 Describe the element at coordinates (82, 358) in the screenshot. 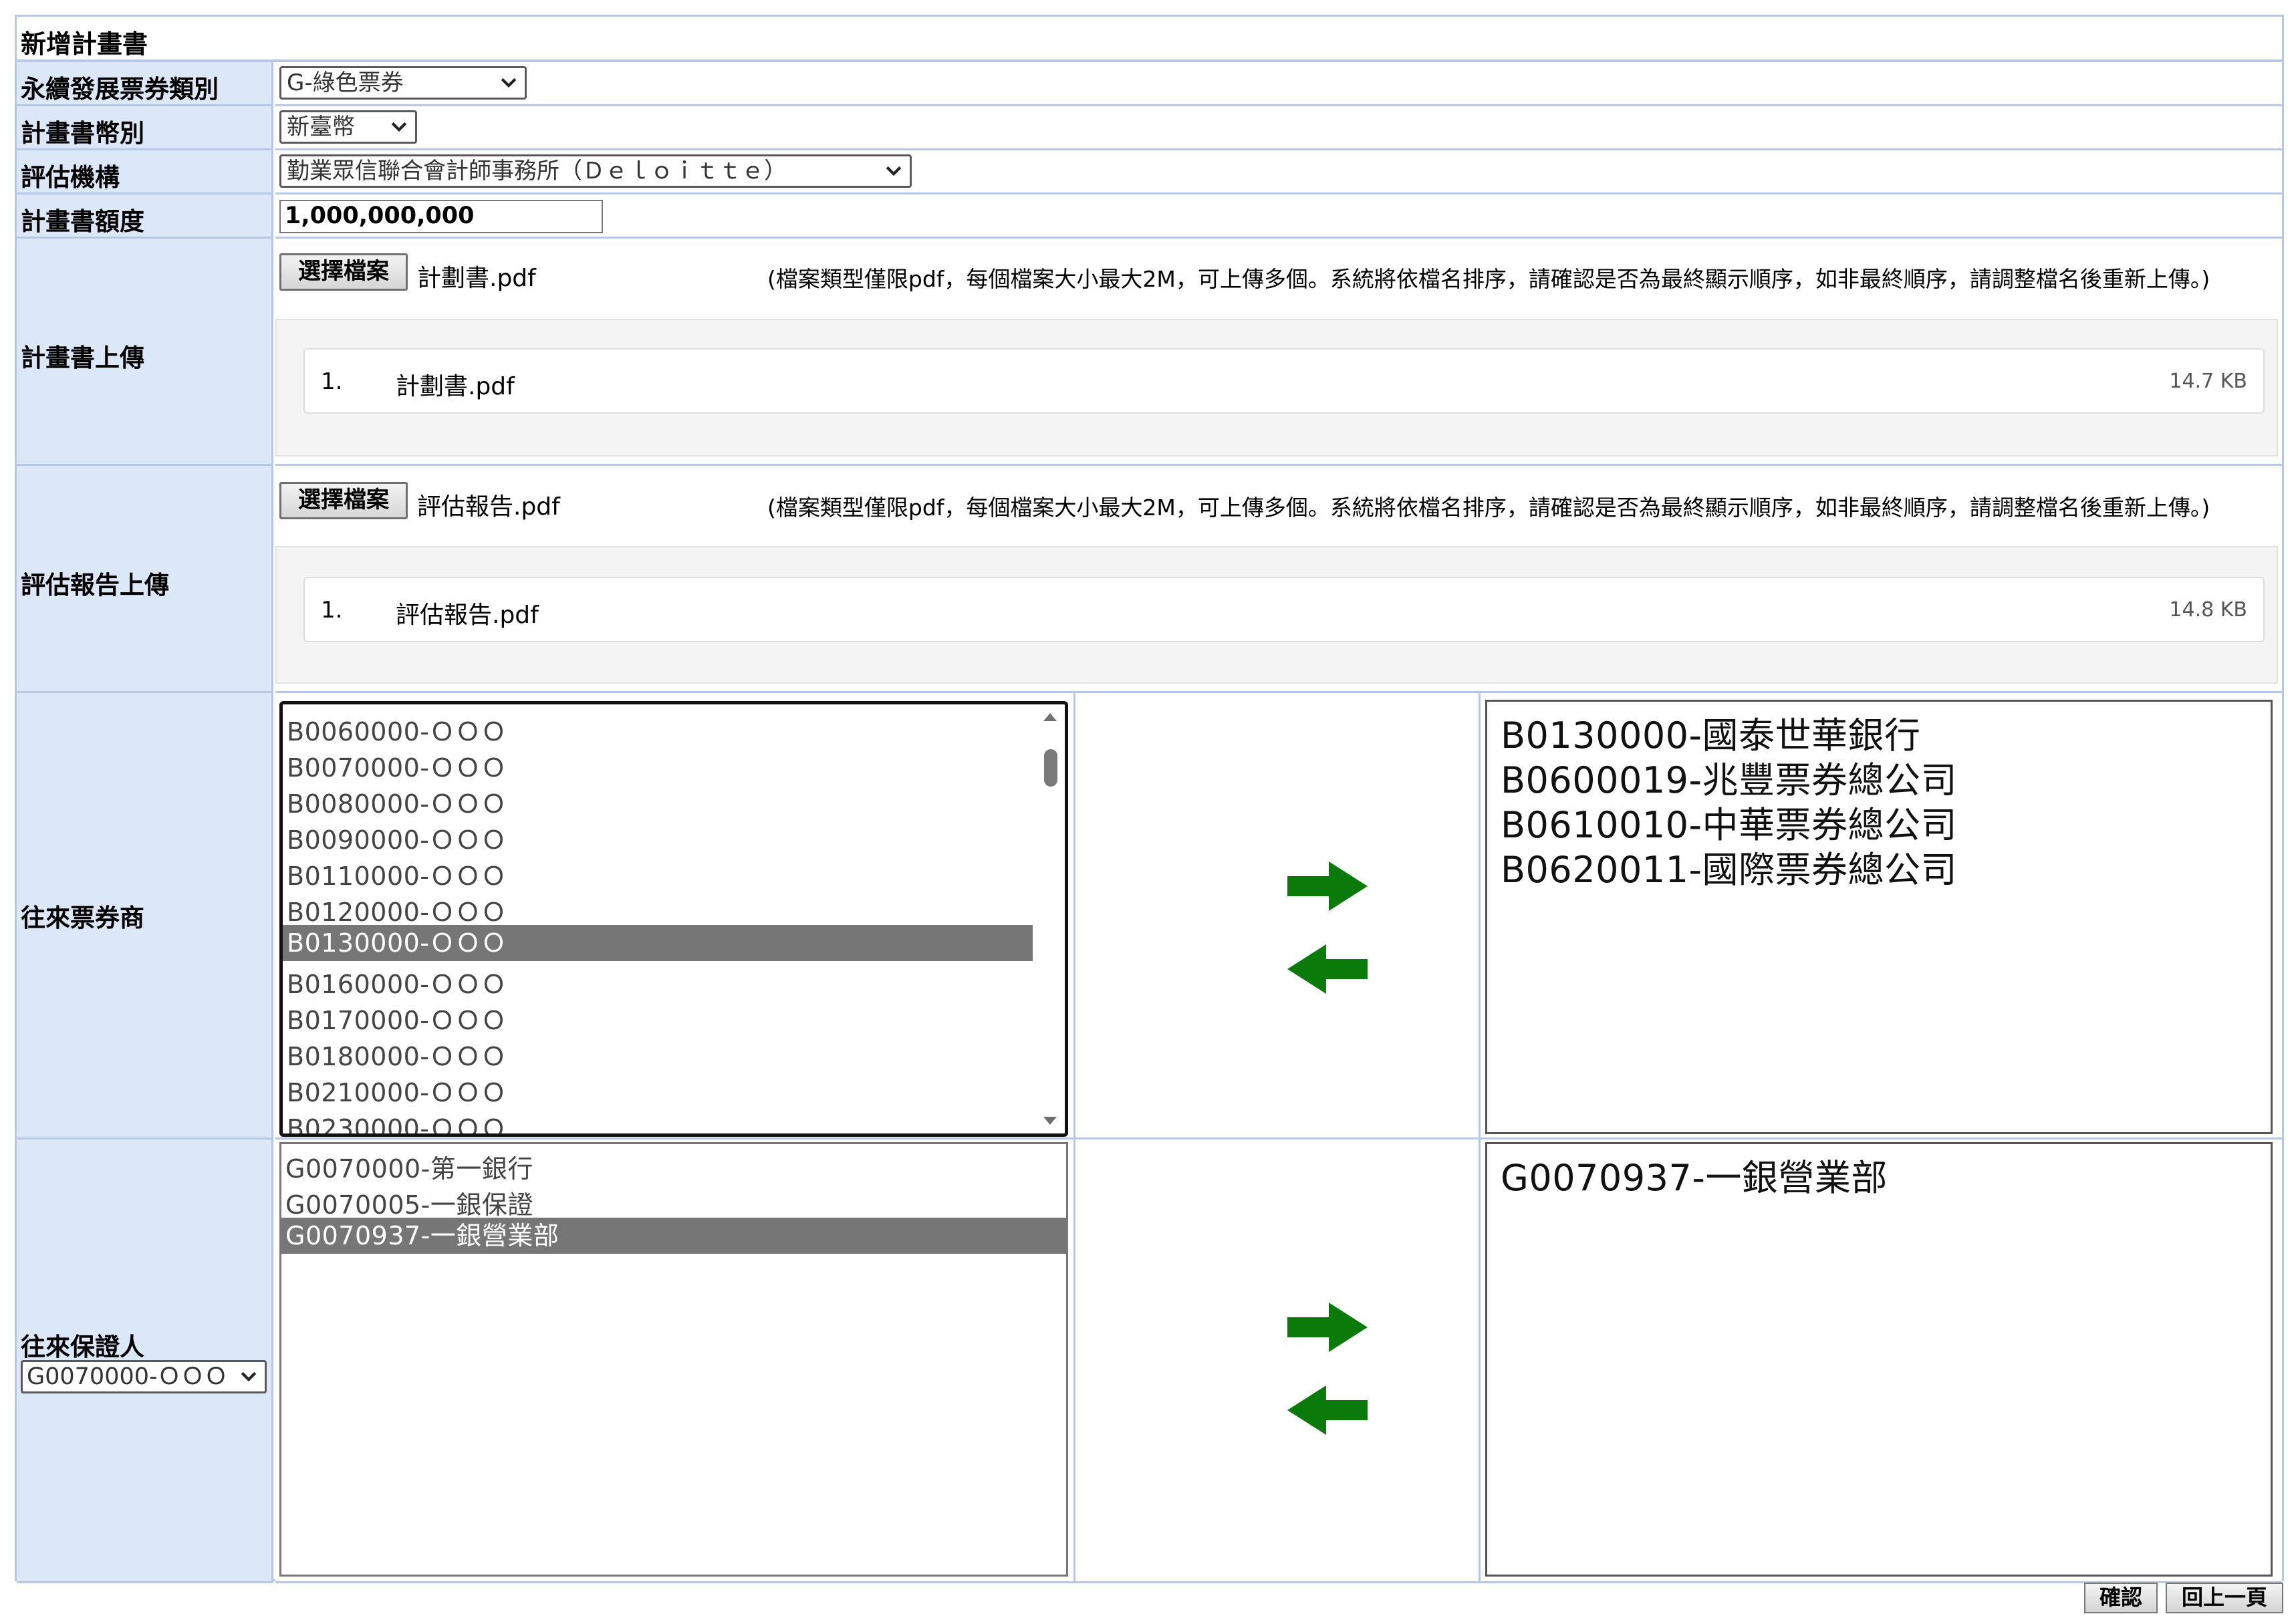

I see `plan-upload-label: 計畫書上傳` at that location.